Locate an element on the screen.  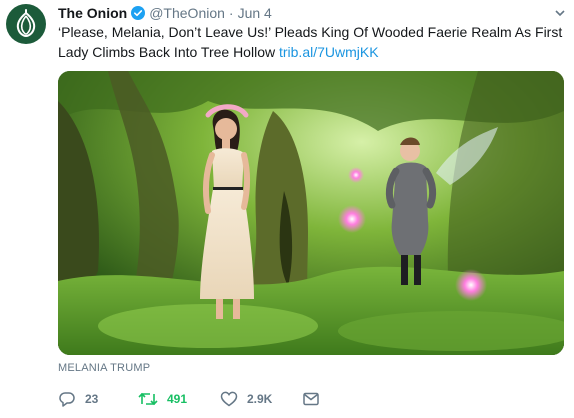
direct-message-button is located at coordinates (311, 399).